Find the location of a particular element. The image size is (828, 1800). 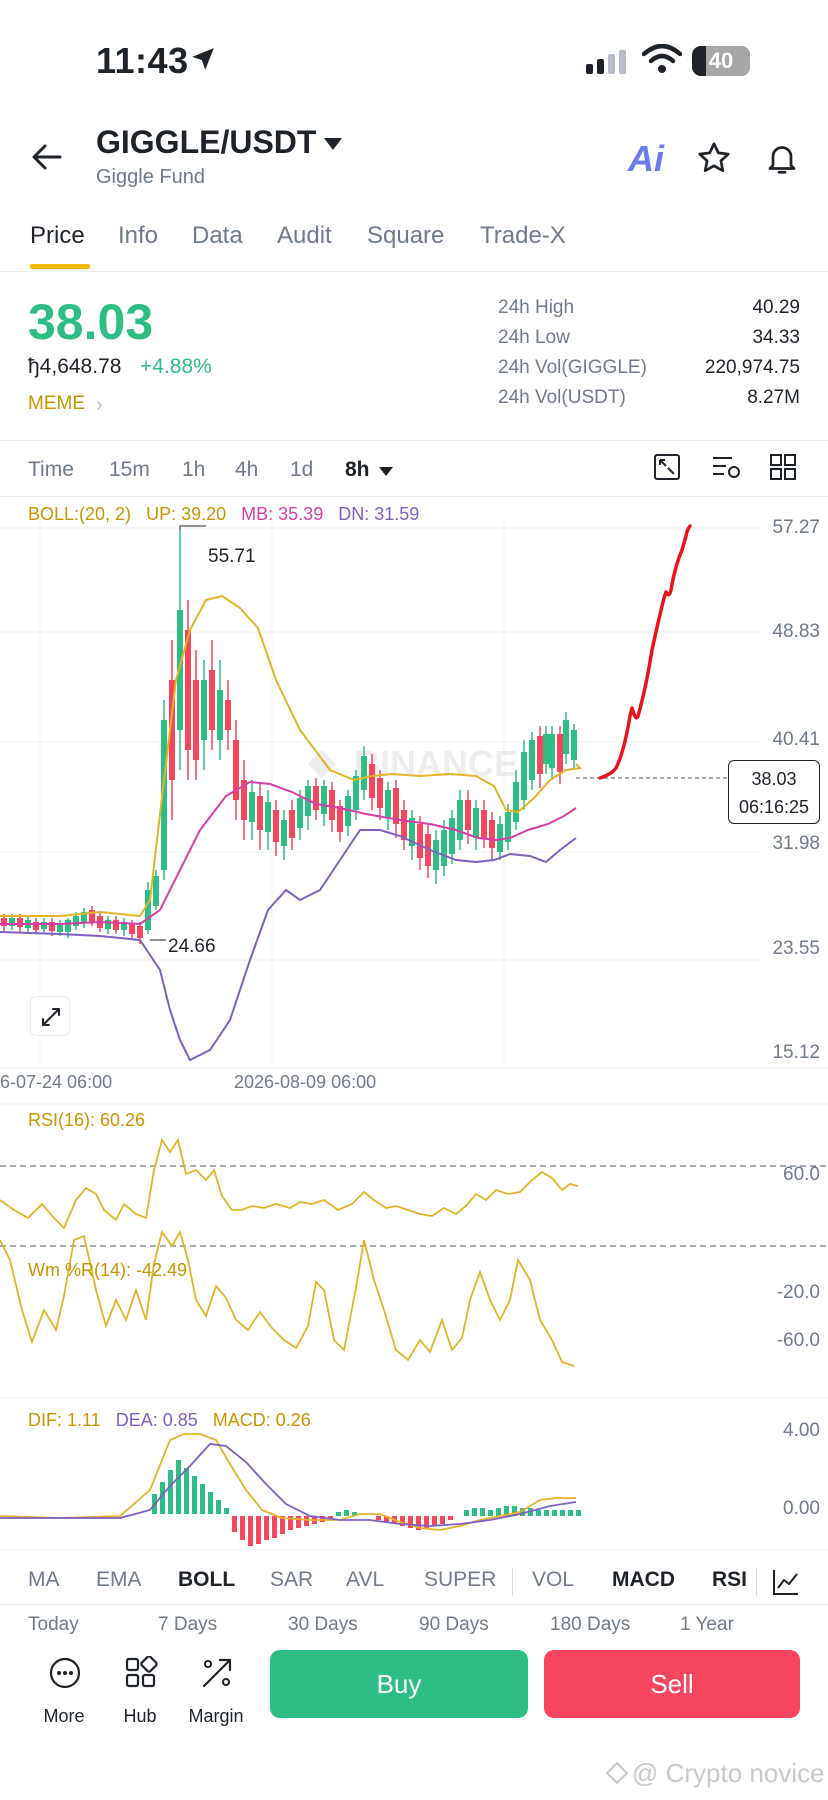

expand-chart-button is located at coordinates (50, 1016).